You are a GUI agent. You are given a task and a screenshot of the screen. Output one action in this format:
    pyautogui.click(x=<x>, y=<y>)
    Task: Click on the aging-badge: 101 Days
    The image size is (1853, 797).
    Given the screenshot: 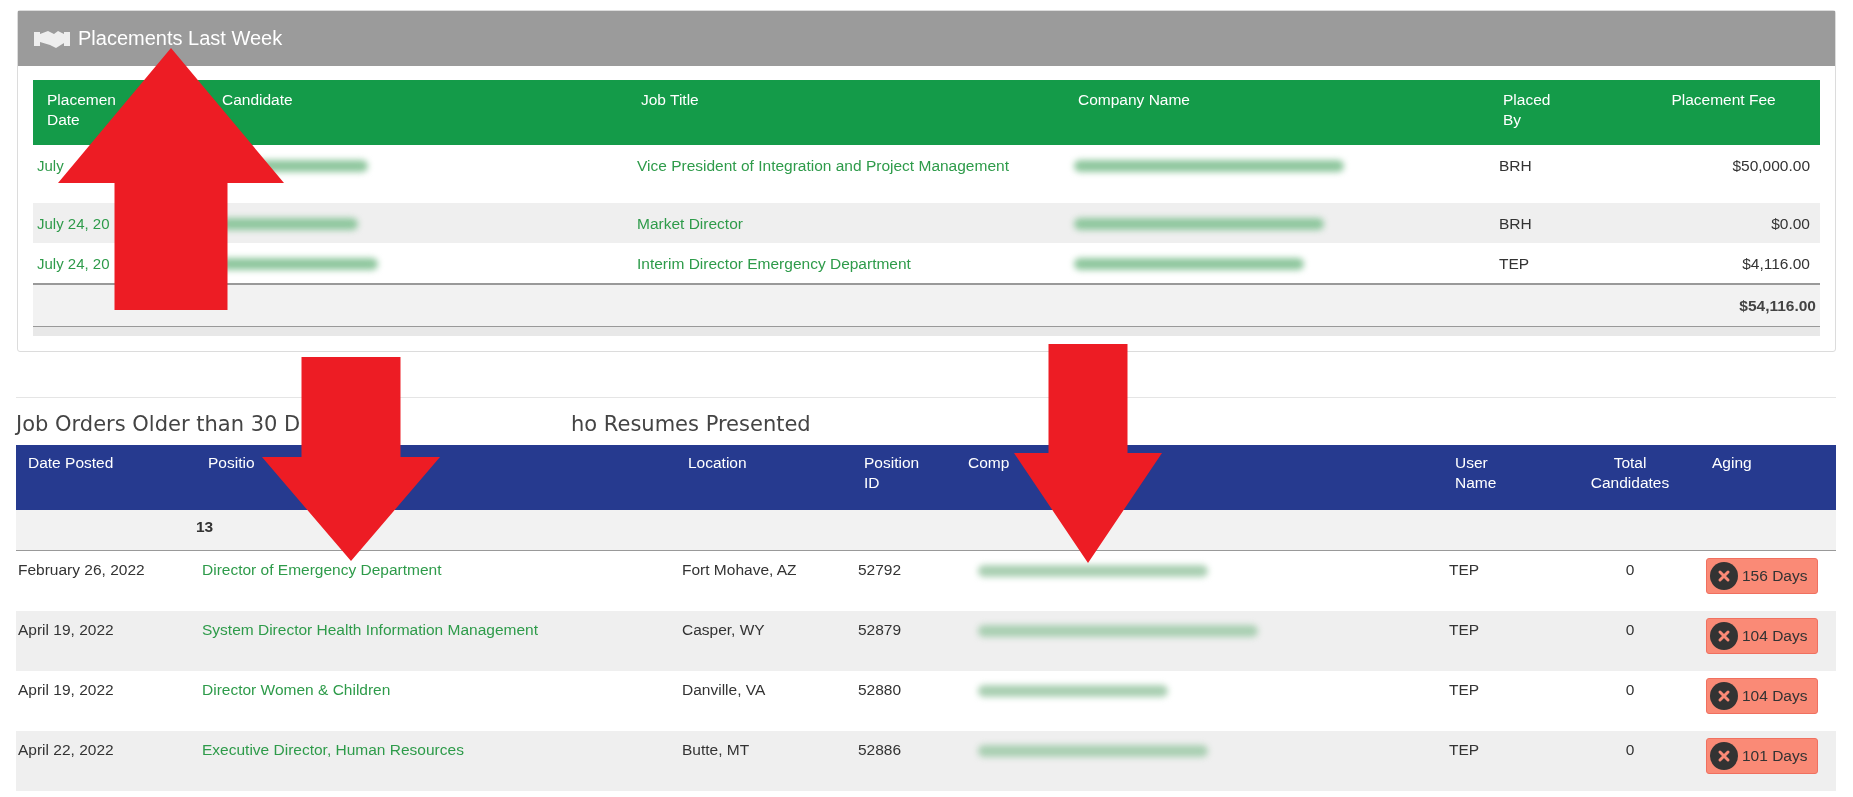 What is the action you would take?
    pyautogui.click(x=1762, y=756)
    